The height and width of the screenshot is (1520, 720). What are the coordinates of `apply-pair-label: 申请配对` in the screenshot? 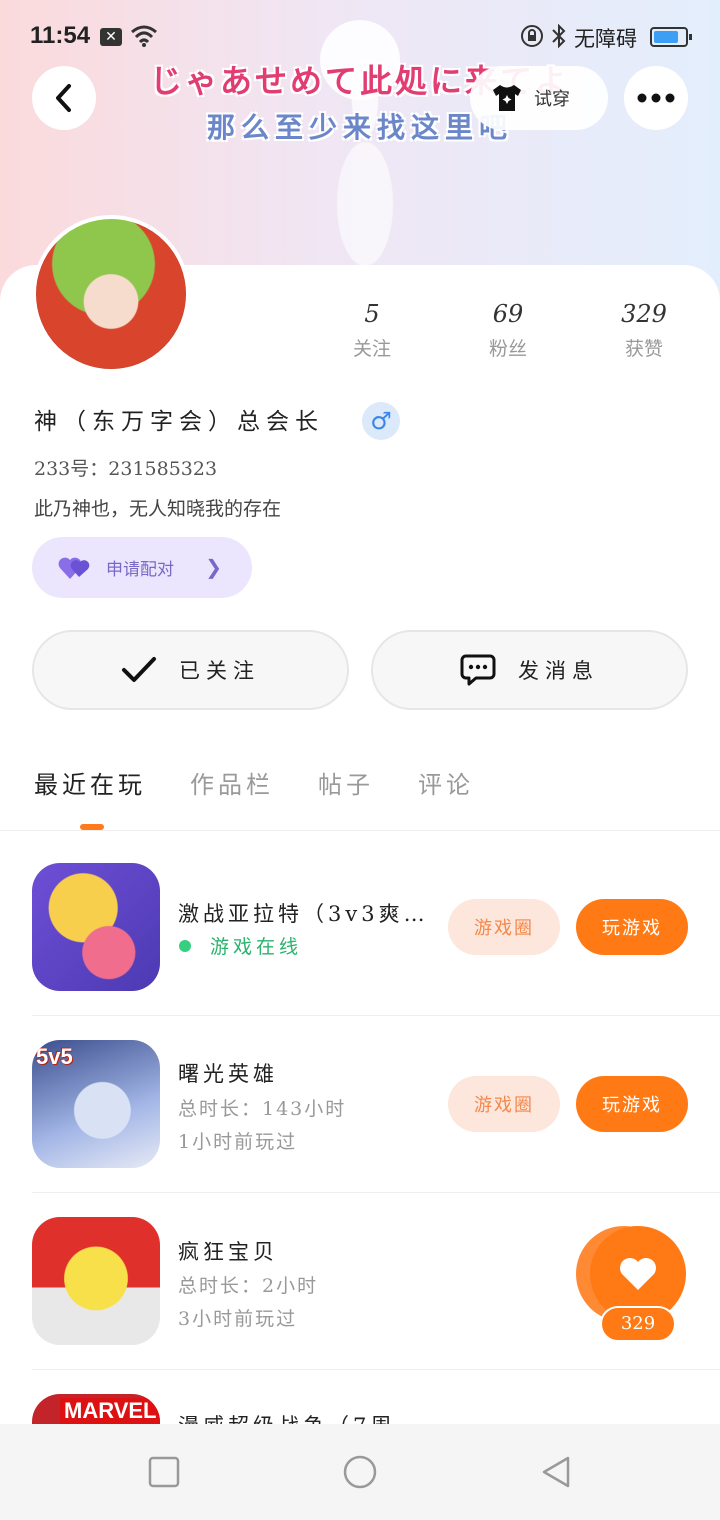 It's located at (140, 570).